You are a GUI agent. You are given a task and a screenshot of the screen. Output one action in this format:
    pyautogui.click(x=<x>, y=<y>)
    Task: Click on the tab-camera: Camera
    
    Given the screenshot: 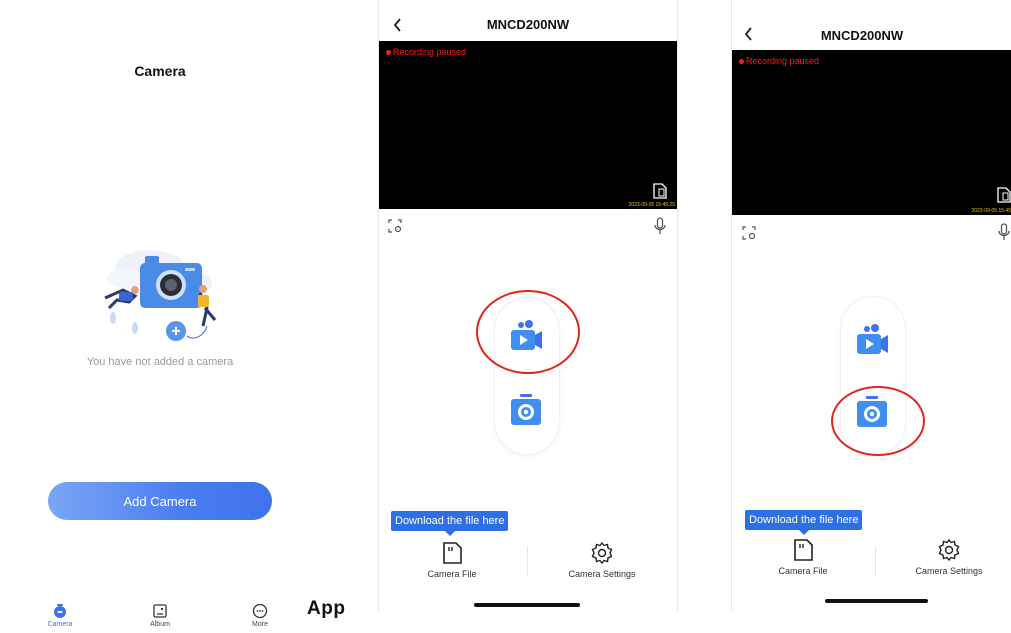 What is the action you would take?
    pyautogui.click(x=60, y=614)
    